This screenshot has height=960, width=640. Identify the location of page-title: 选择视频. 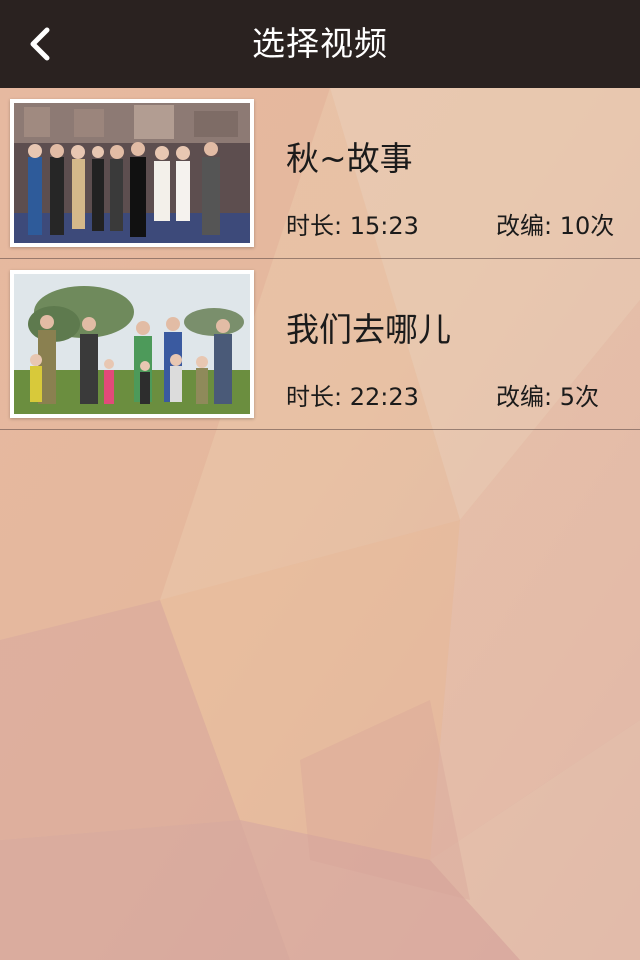
(320, 43).